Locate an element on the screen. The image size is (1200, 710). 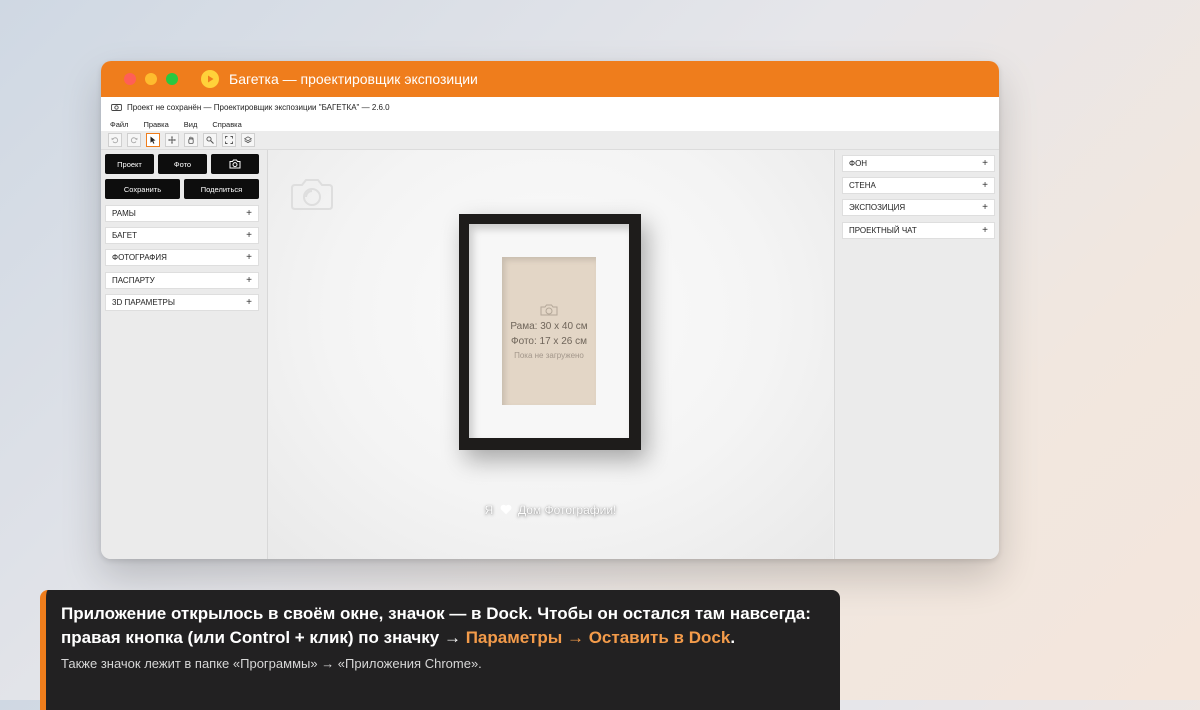
section-photo: ФОТОГРАФИЯ + is located at coordinates (182, 257).